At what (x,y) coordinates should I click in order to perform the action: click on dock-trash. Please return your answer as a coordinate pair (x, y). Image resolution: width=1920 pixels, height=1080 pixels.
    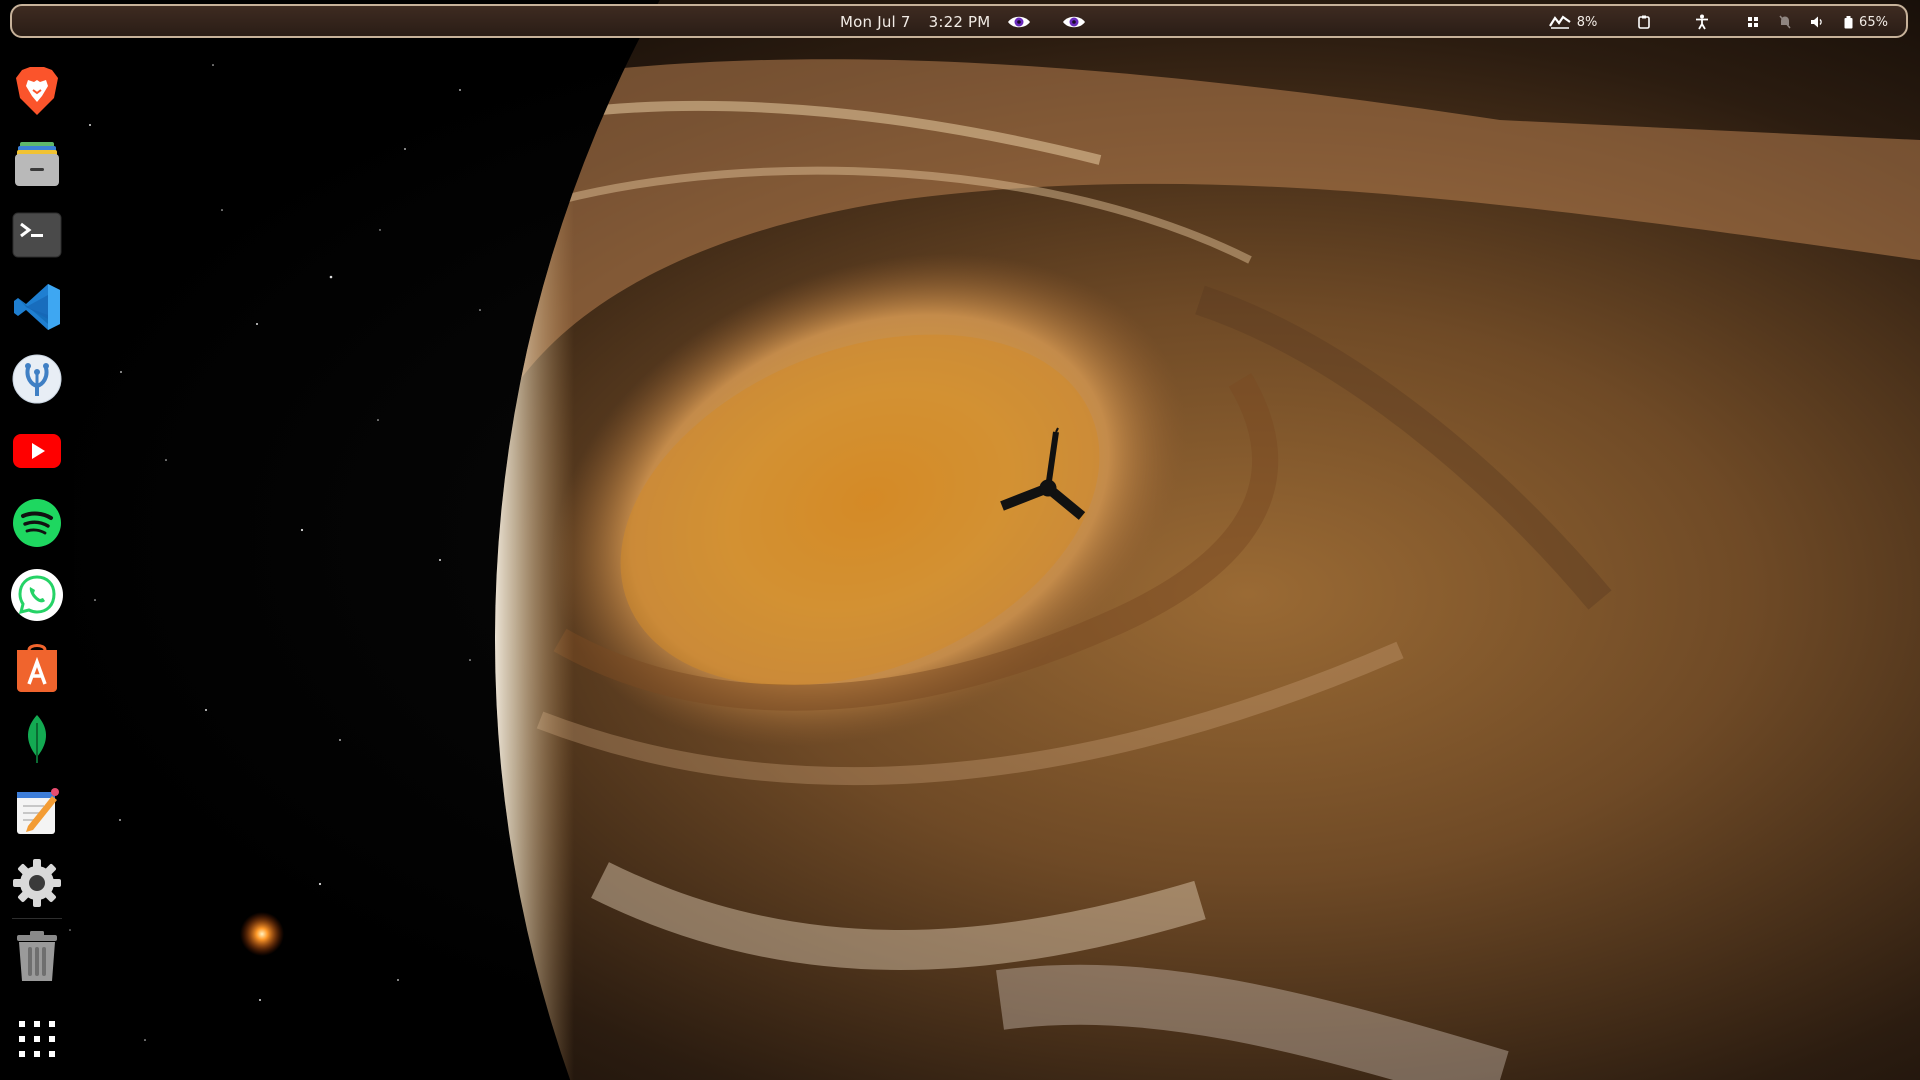
    Looking at the image, I should click on (37, 957).